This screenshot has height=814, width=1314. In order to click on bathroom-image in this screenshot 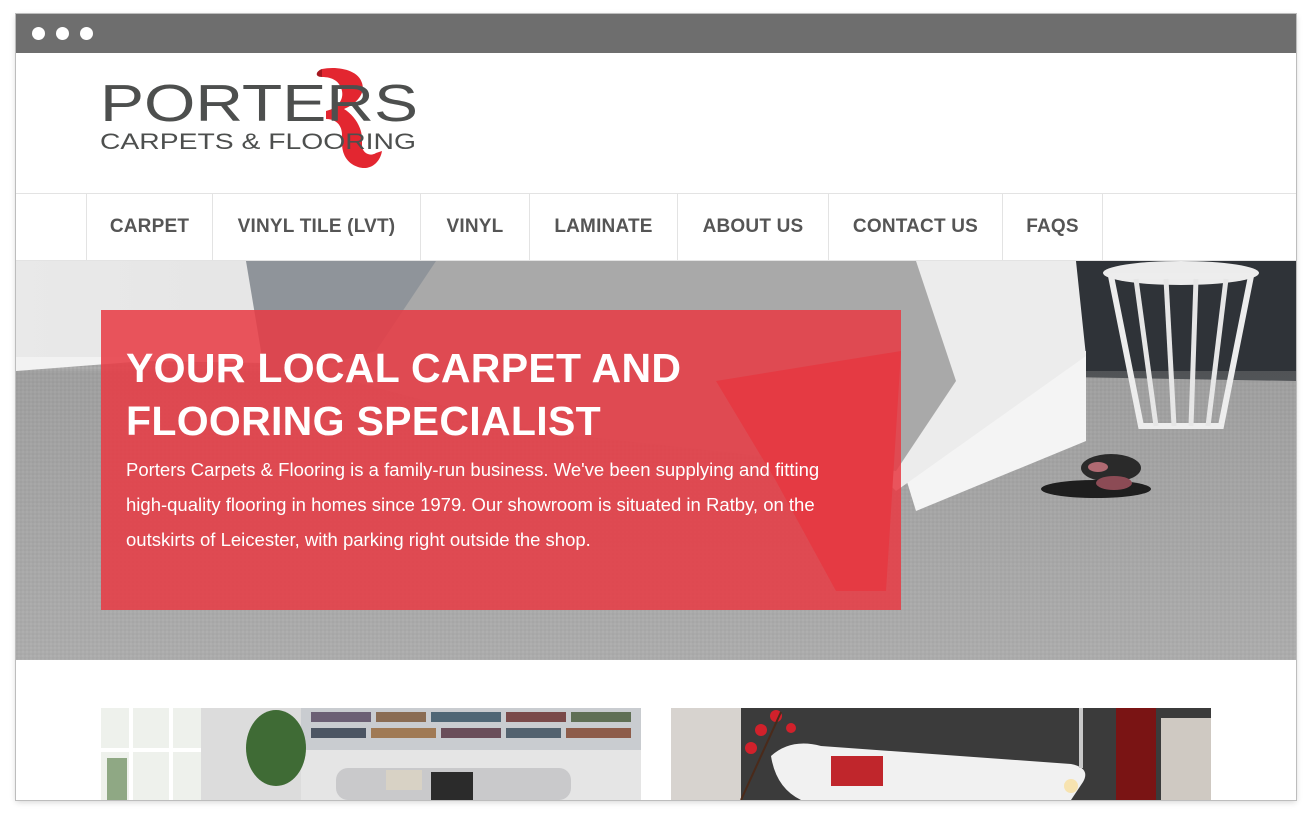, I will do `click(941, 754)`.